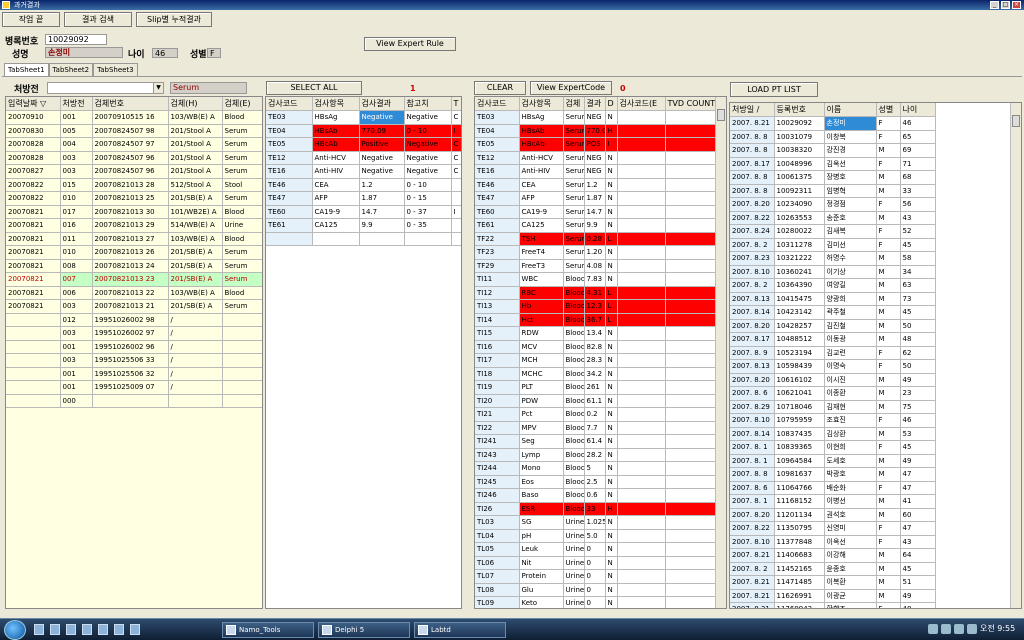 The width and height of the screenshot is (1024, 640). What do you see at coordinates (363, 239) in the screenshot?
I see `table-row` at bounding box center [363, 239].